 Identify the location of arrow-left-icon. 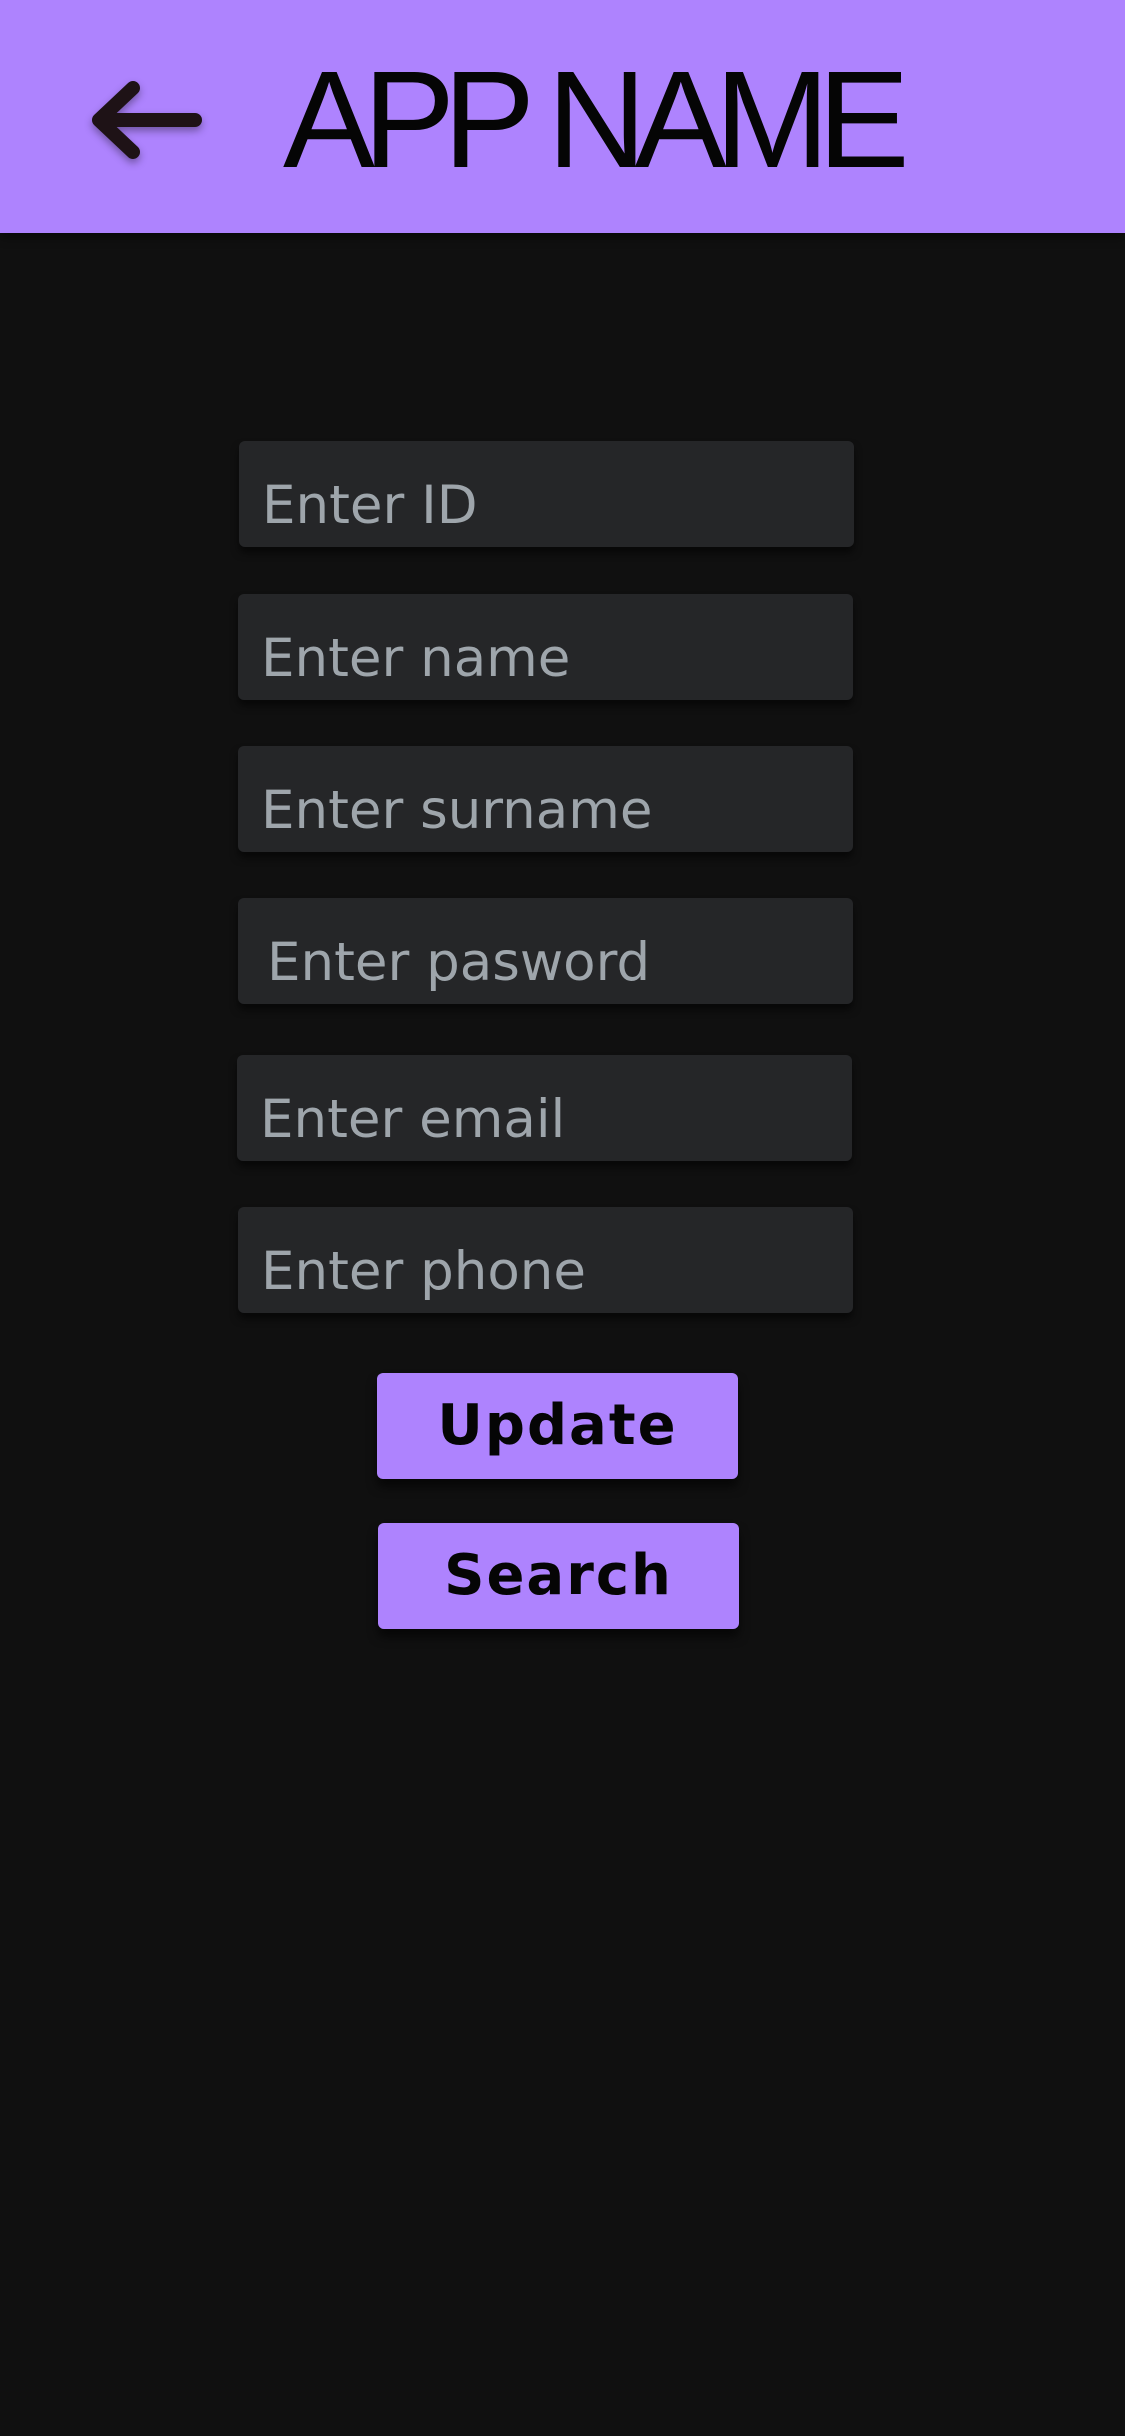
(147, 120).